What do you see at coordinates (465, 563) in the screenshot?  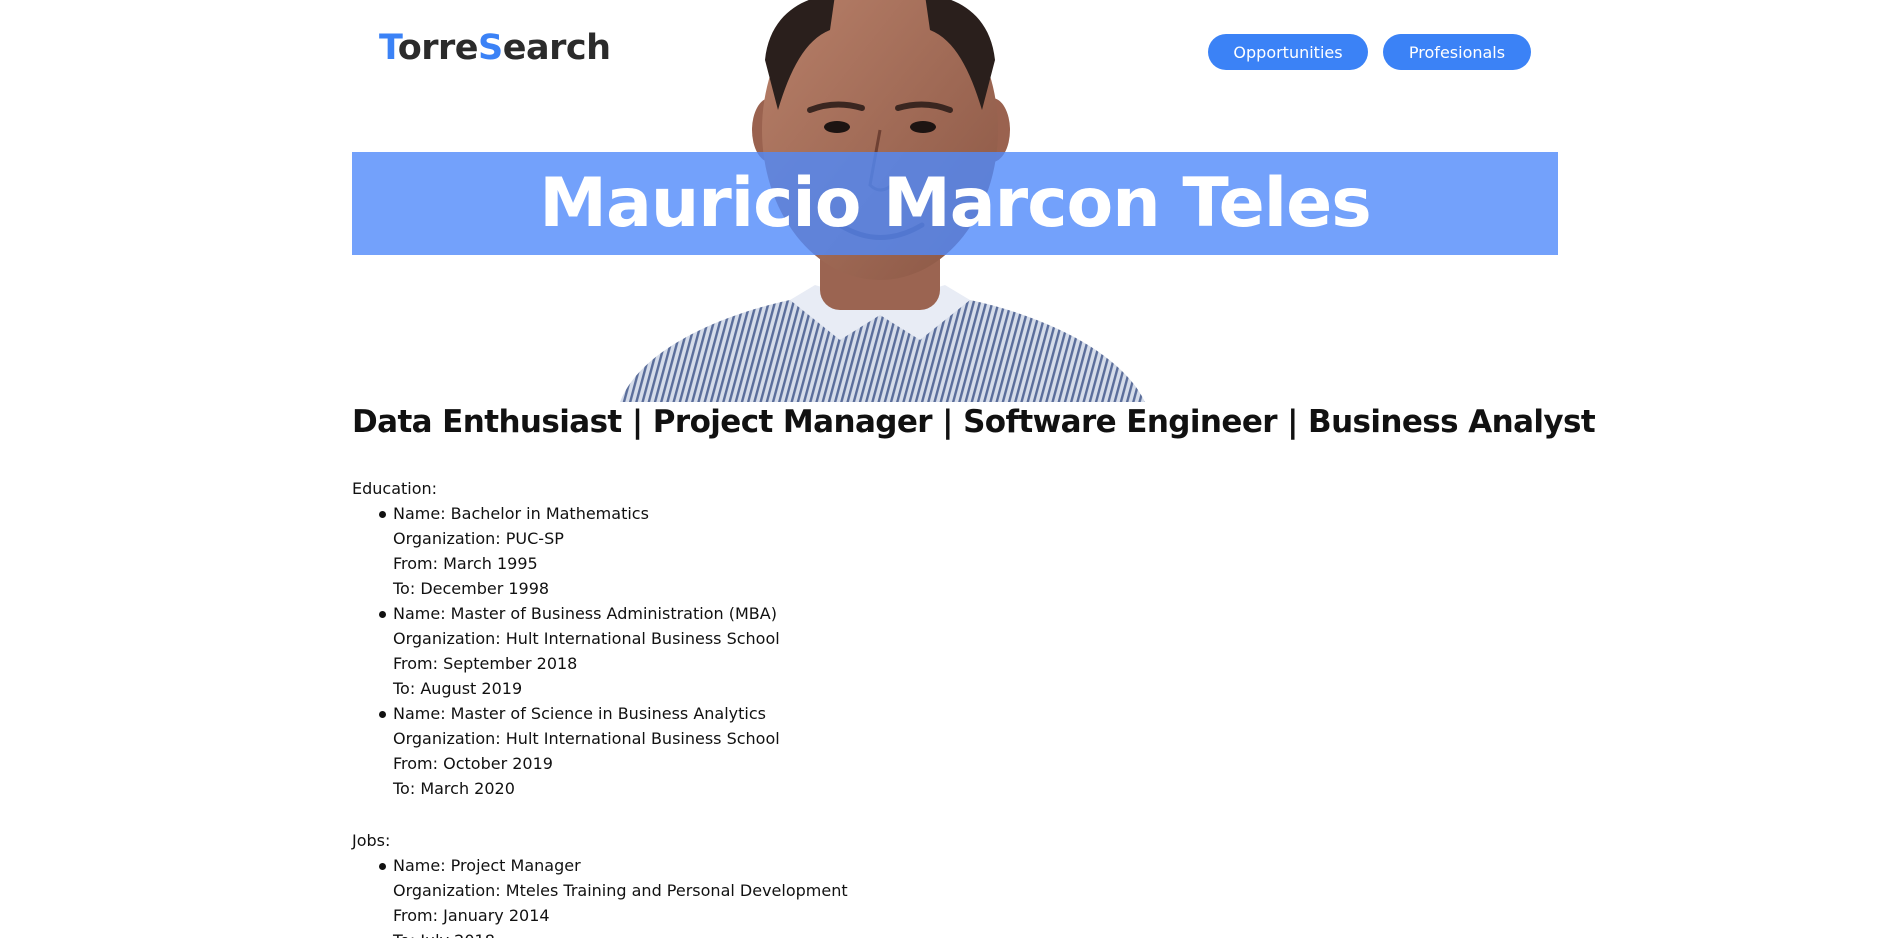 I see `education-from: From: March 1995` at bounding box center [465, 563].